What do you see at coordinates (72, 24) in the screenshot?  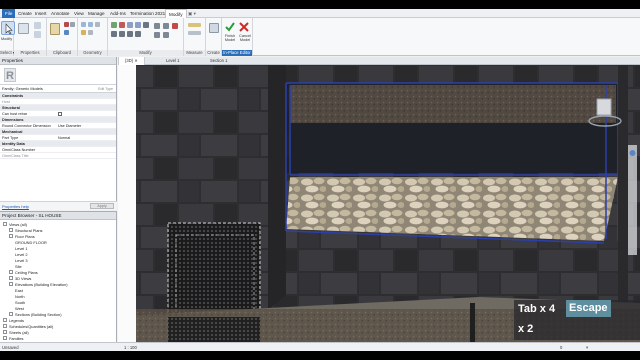 I see `copy-icon` at bounding box center [72, 24].